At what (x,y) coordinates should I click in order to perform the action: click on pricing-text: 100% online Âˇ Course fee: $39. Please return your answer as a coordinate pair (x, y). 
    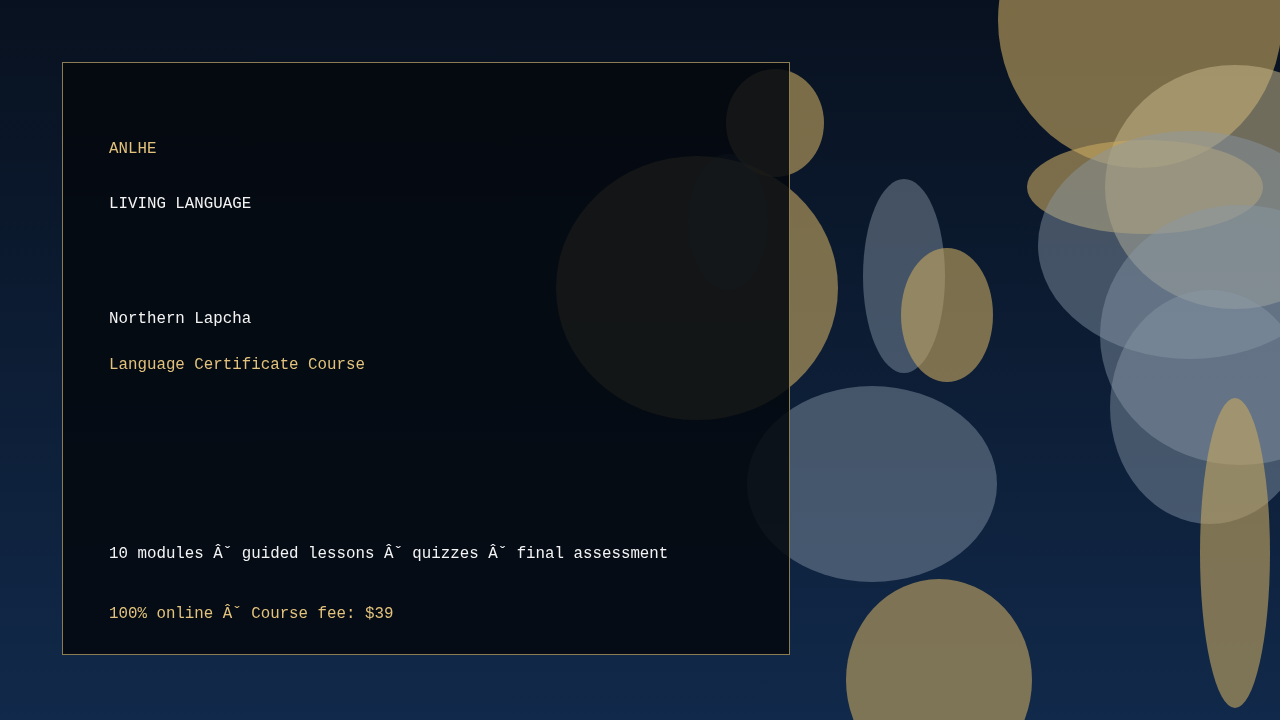
    Looking at the image, I should click on (251, 614).